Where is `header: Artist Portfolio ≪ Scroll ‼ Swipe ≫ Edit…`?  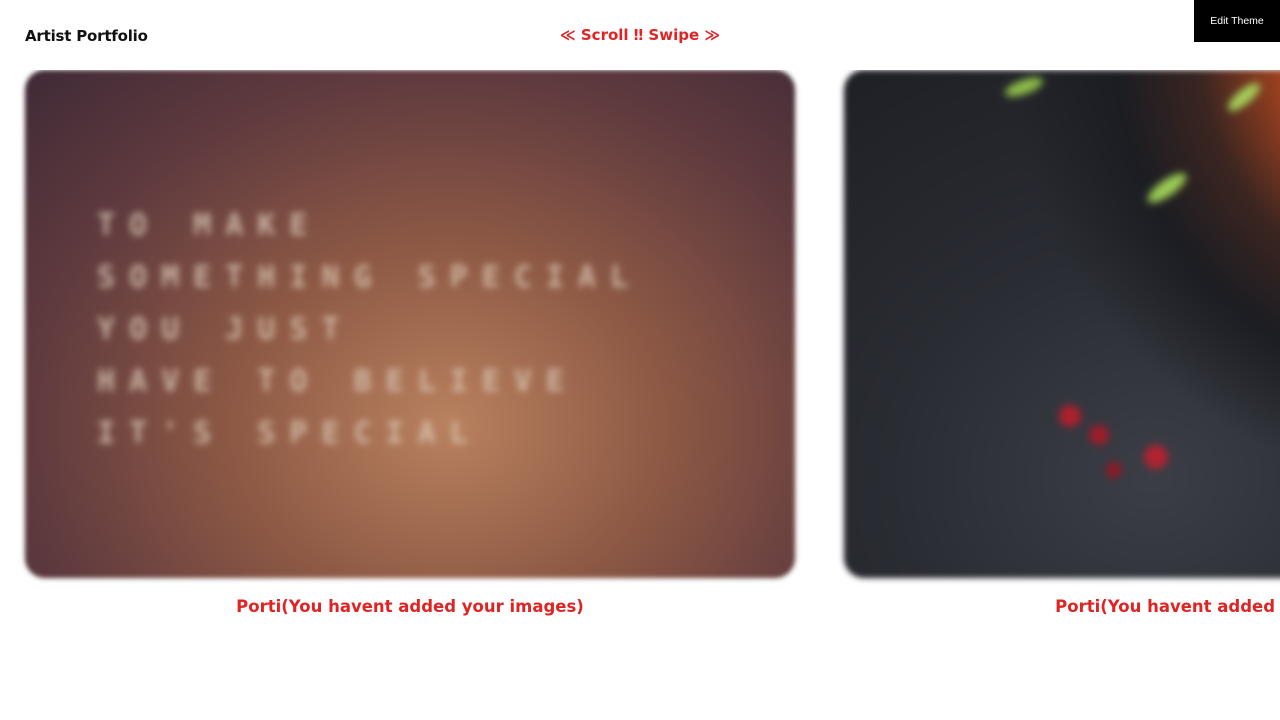
header: Artist Portfolio ≪ Scroll ‼ Swipe ≫ Edit… is located at coordinates (640, 35).